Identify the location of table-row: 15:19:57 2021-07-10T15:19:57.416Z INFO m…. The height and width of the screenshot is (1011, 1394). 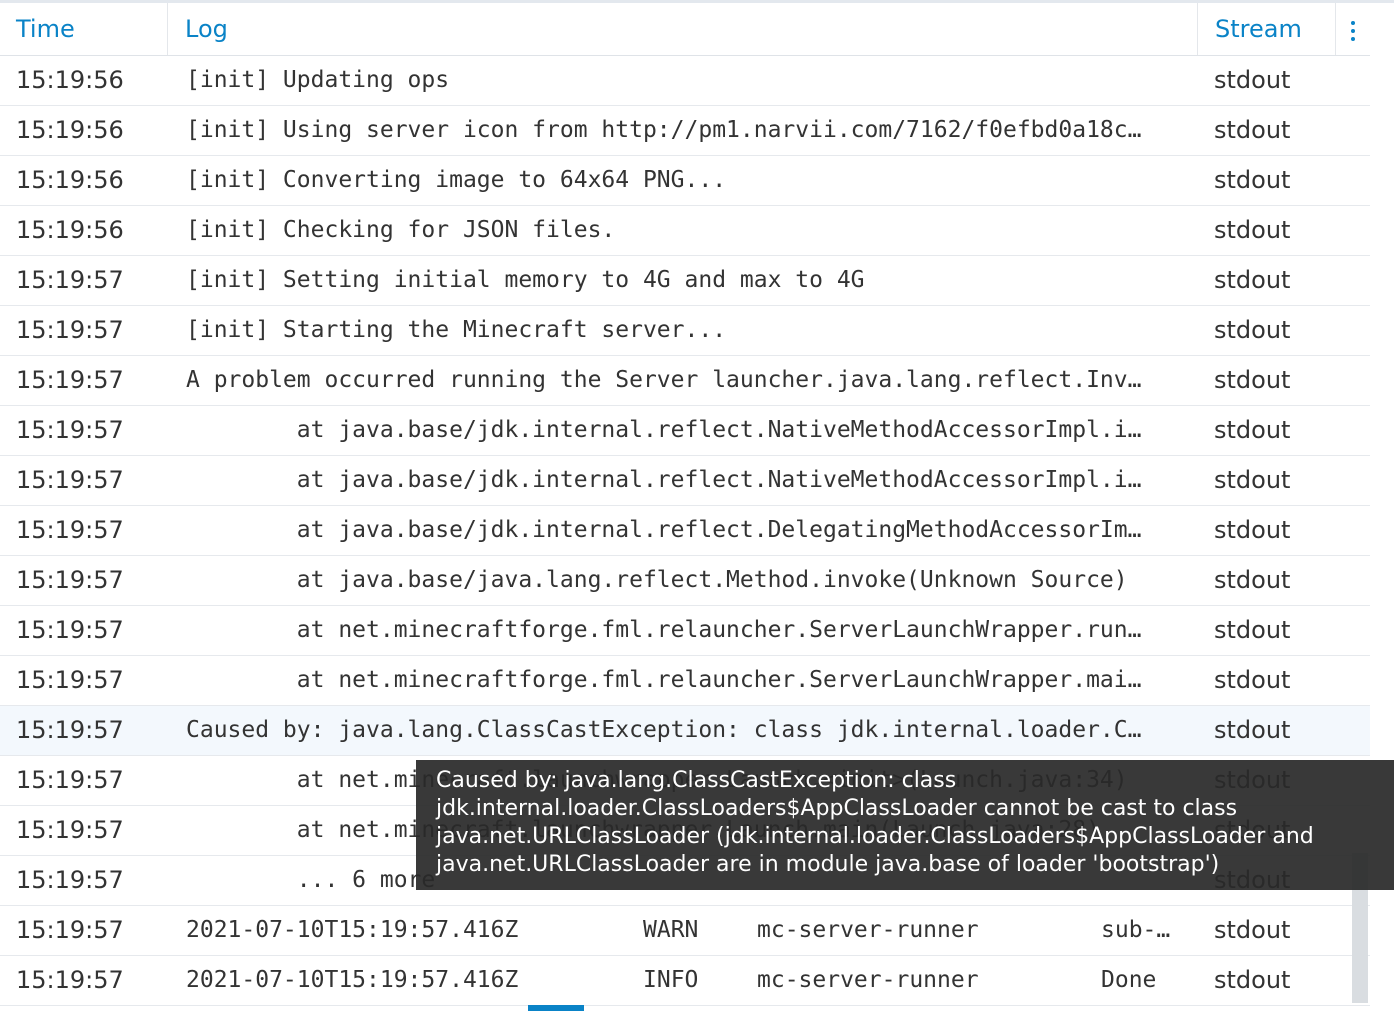
(685, 981).